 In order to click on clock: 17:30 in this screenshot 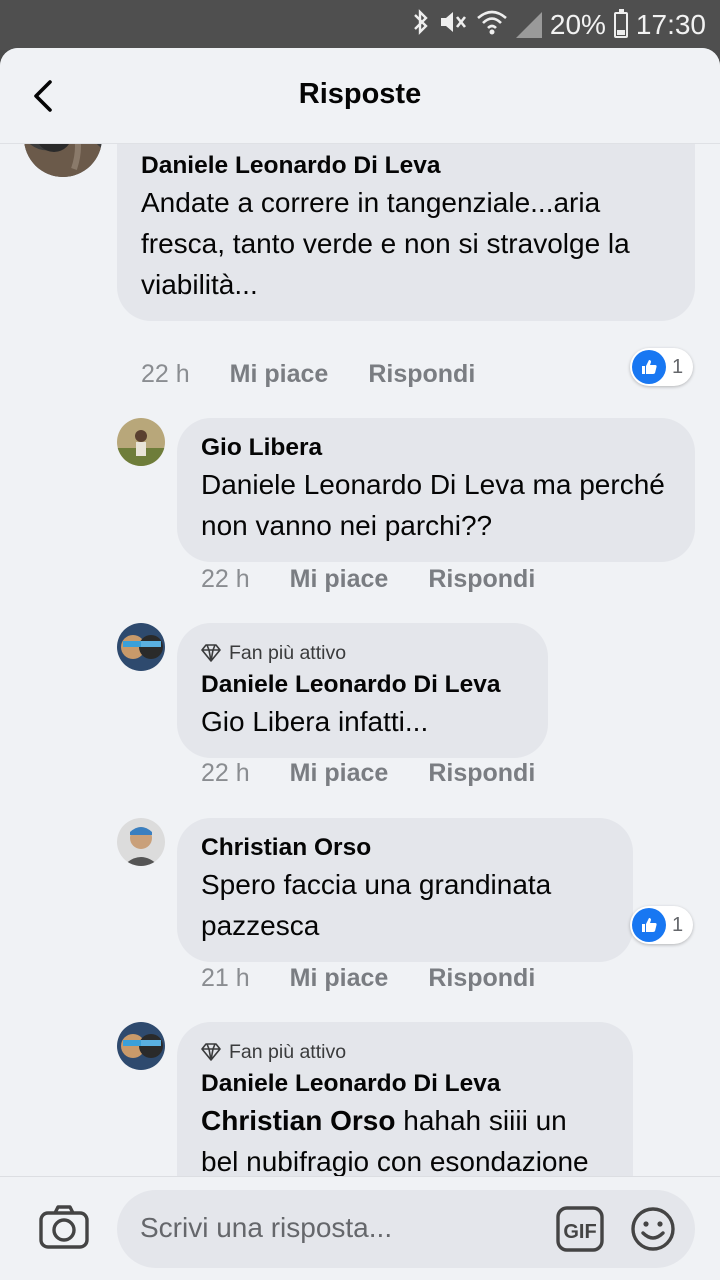, I will do `click(670, 24)`.